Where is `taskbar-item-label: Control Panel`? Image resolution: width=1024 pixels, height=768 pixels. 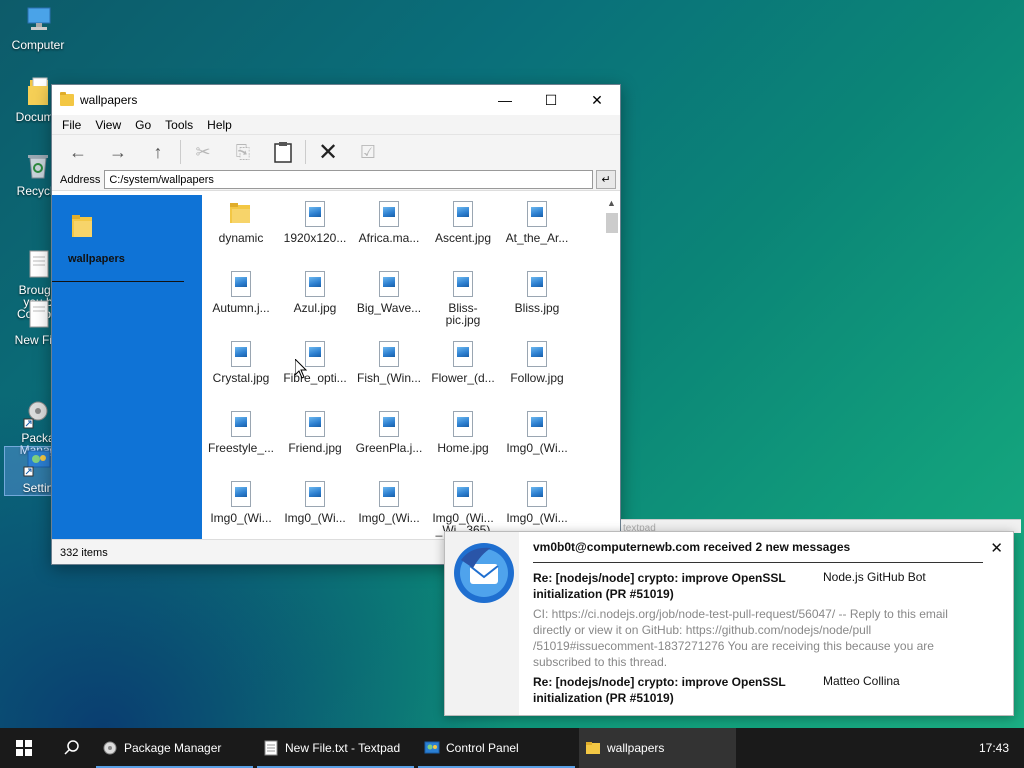 taskbar-item-label: Control Panel is located at coordinates (482, 748).